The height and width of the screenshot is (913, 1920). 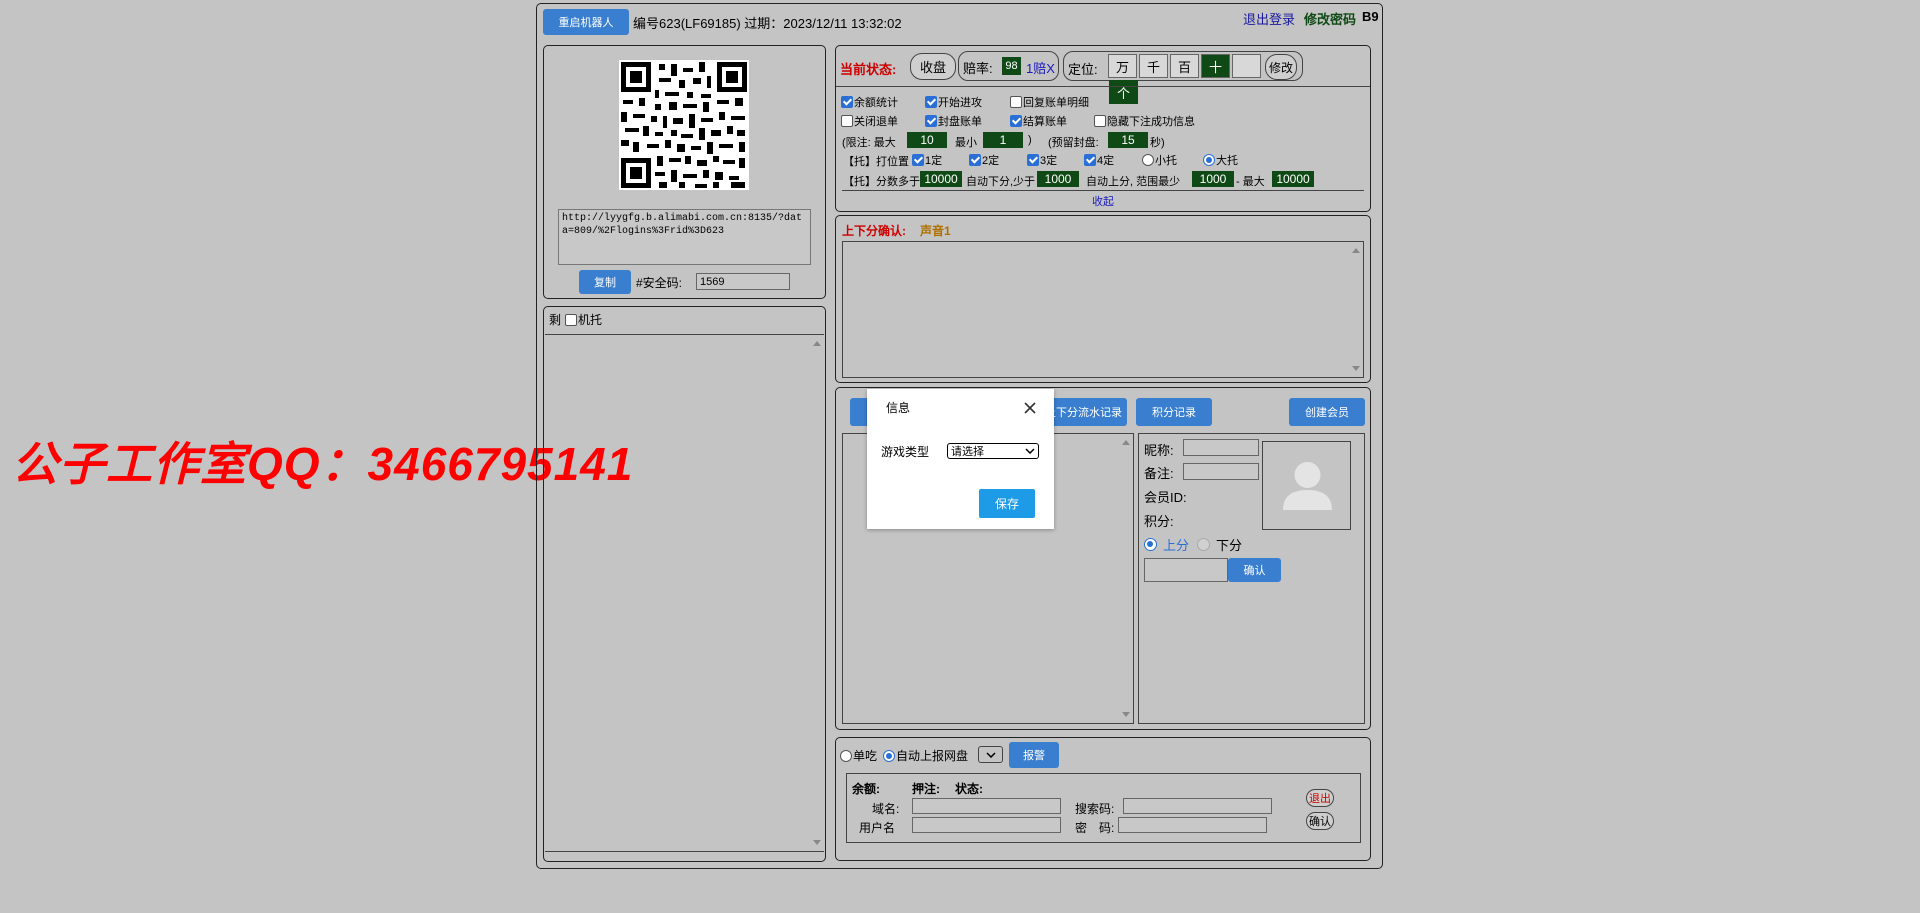 What do you see at coordinates (869, 102) in the screenshot?
I see `option-balance-stats: 余额统计` at bounding box center [869, 102].